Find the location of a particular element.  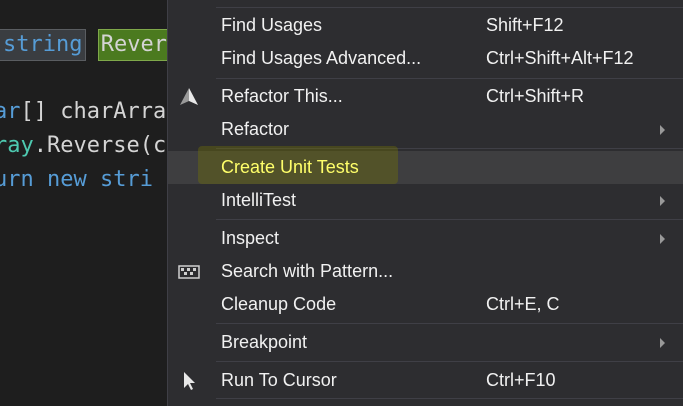

menu-item-label: IntelliTest is located at coordinates (259, 200).